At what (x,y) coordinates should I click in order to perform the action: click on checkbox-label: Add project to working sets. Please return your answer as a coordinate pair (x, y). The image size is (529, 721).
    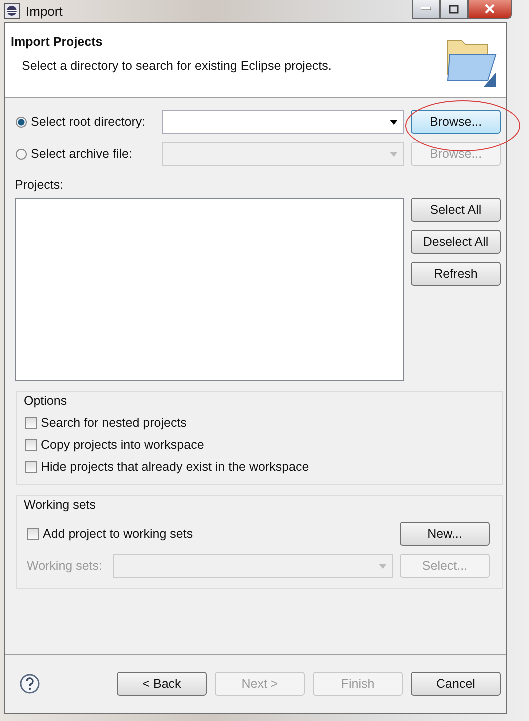
    Looking at the image, I should click on (118, 534).